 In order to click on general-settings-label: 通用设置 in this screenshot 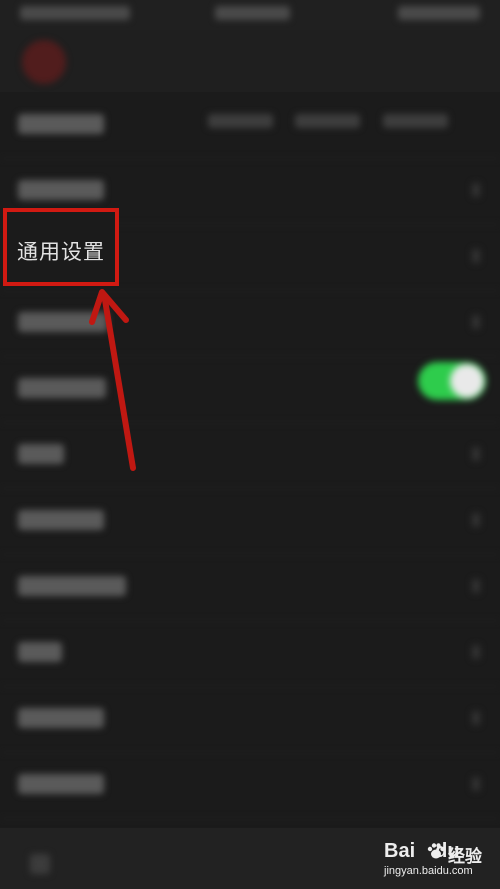, I will do `click(61, 251)`.